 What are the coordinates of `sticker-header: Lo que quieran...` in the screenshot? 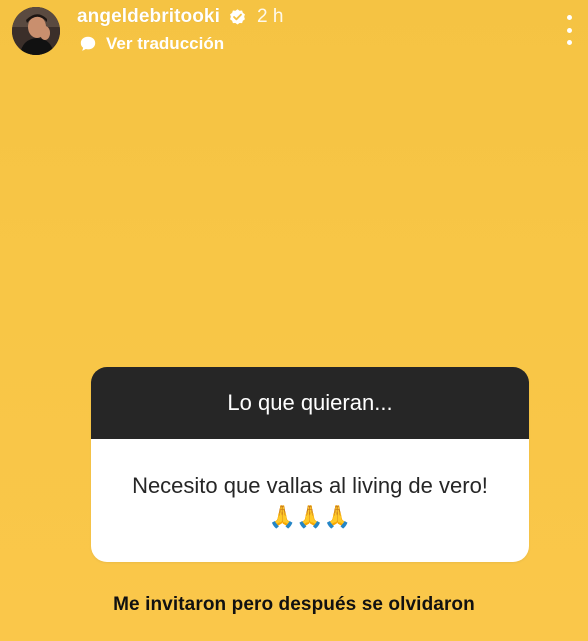 It's located at (310, 403).